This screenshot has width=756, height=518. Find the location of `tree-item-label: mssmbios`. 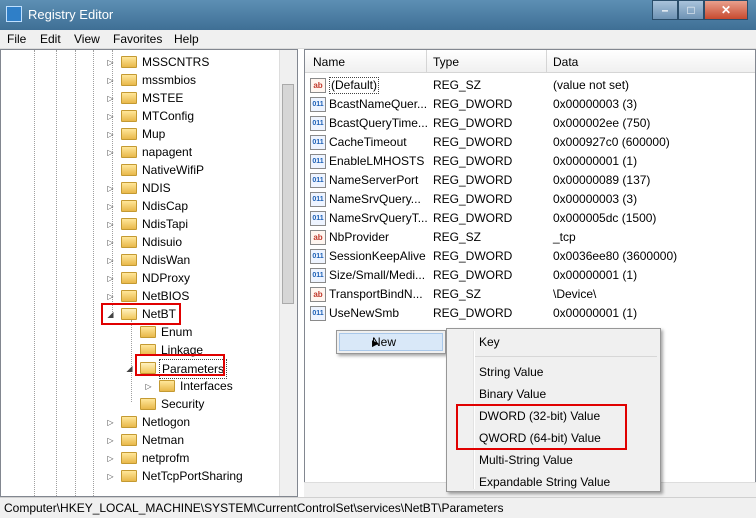

tree-item-label: mssmbios is located at coordinates (169, 80).